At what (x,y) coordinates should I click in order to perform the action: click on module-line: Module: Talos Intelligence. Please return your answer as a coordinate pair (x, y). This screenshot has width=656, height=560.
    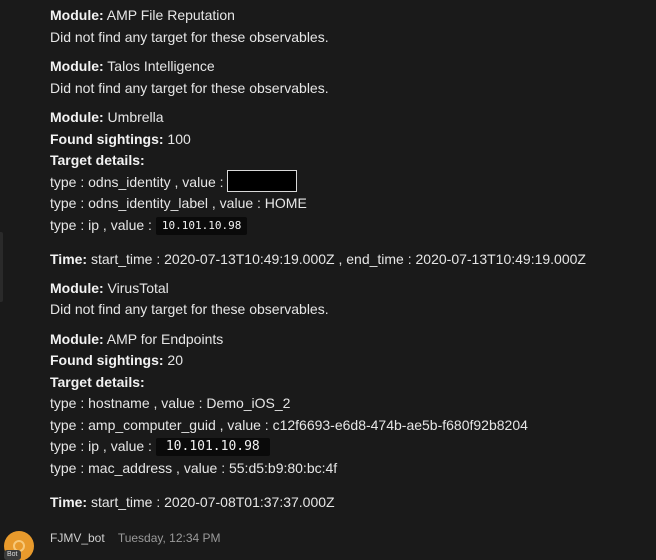
    Looking at the image, I should click on (132, 66).